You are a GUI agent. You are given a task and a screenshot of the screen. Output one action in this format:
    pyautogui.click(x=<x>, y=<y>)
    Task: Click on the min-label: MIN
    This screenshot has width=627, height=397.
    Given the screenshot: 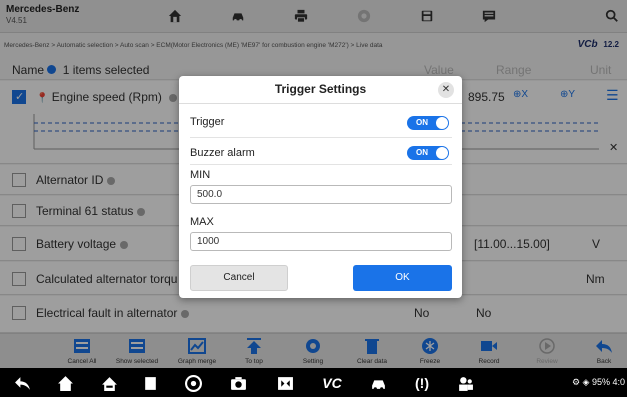 What is the action you would take?
    pyautogui.click(x=200, y=175)
    